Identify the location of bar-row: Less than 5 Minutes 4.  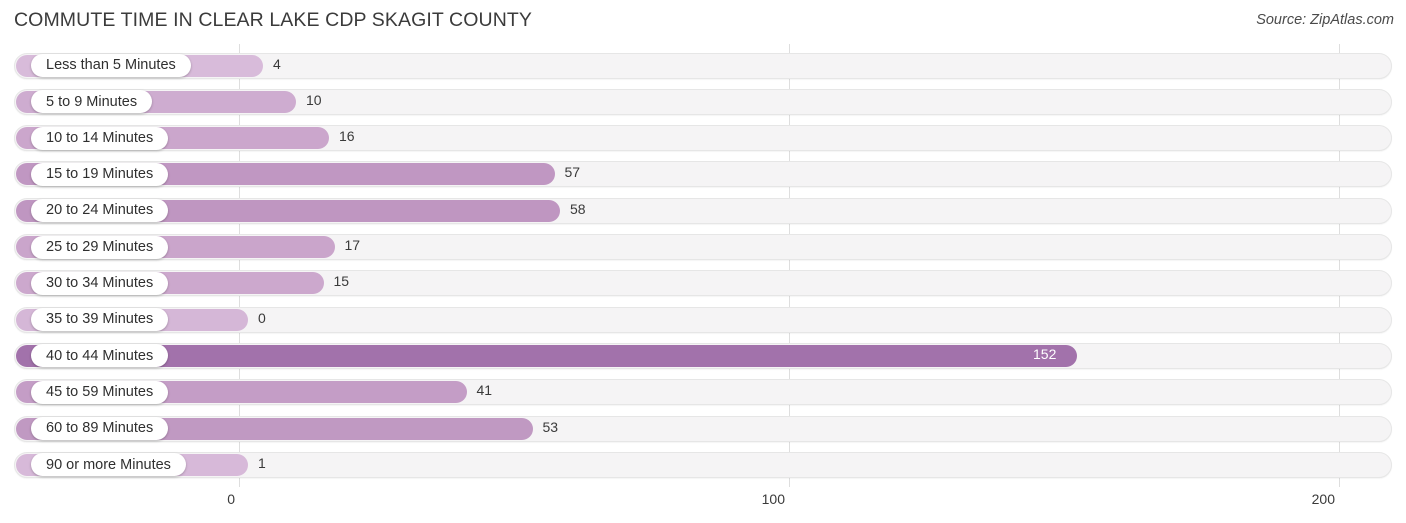
(703, 66).